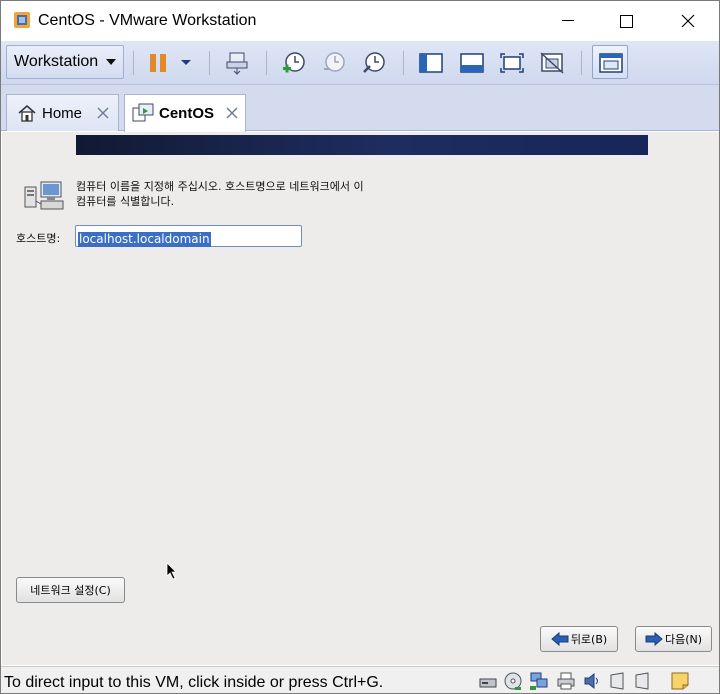 The image size is (720, 694). What do you see at coordinates (143, 112) in the screenshot?
I see `vm-icon` at bounding box center [143, 112].